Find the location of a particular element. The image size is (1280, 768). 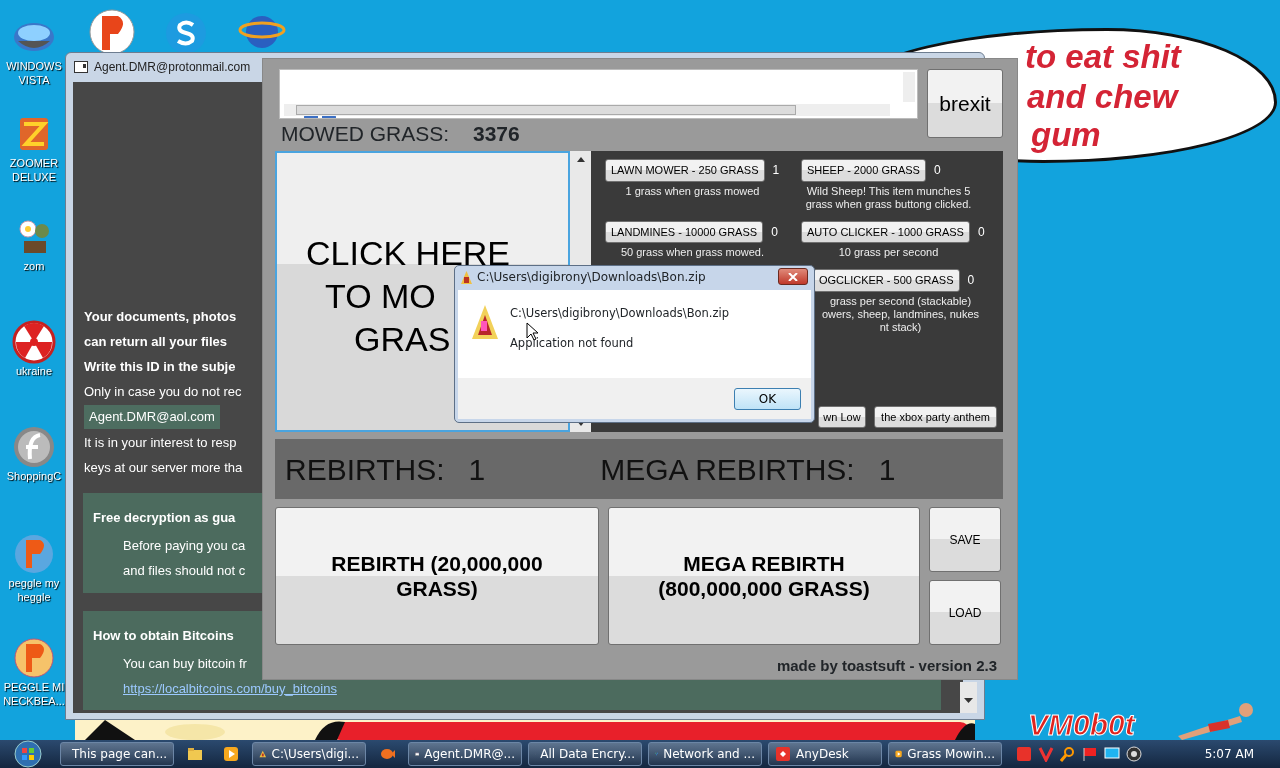

brexit-button: brexit is located at coordinates (965, 103).